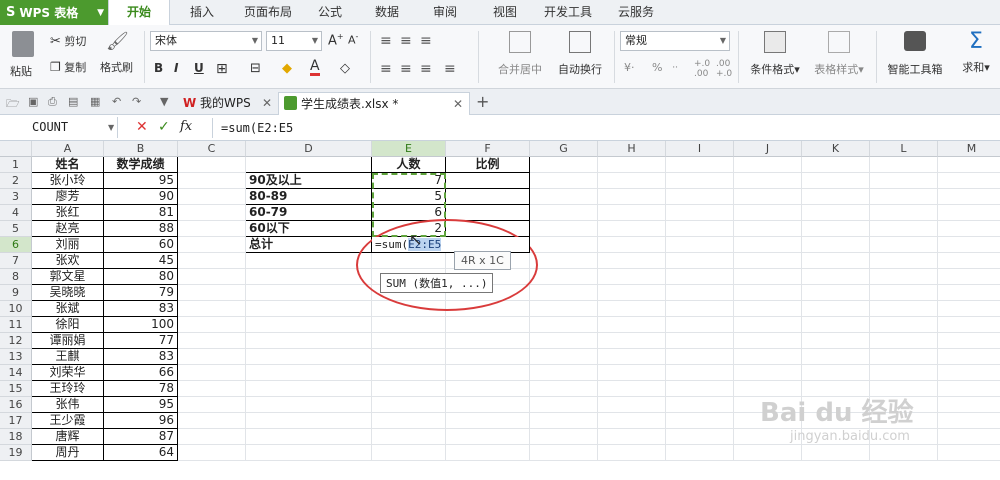  Describe the element at coordinates (141, 165) in the screenshot. I see `header-cell-math: 数学成绩` at that location.